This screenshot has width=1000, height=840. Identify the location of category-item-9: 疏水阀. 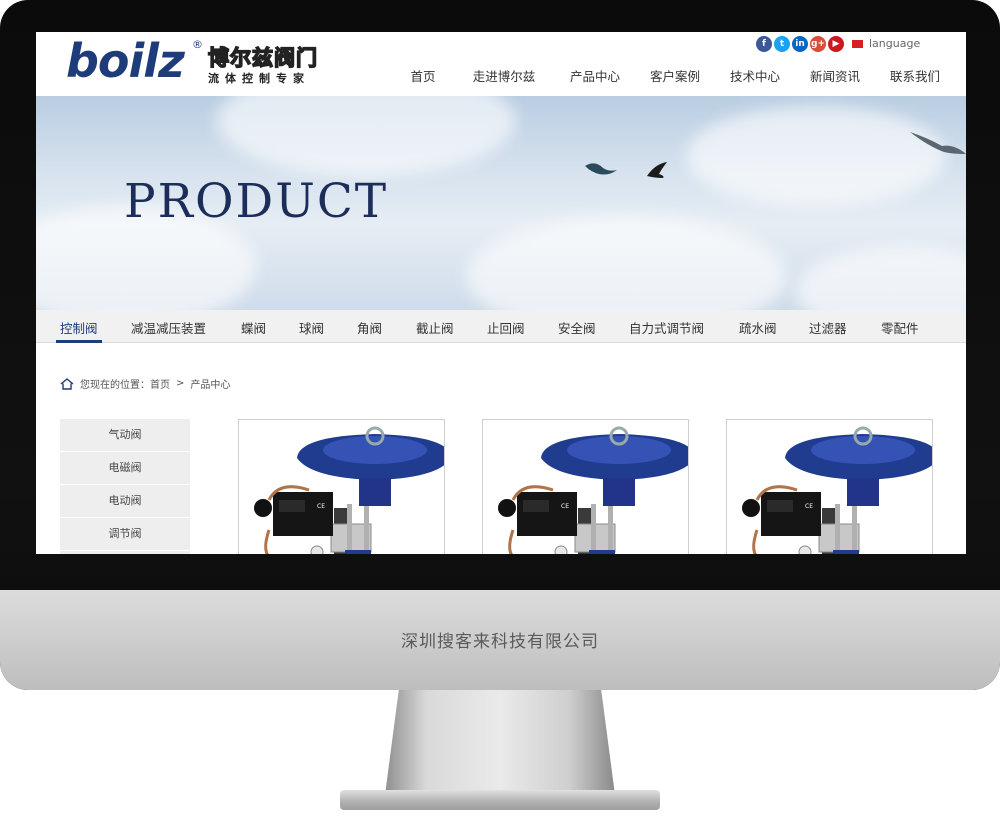
(758, 327).